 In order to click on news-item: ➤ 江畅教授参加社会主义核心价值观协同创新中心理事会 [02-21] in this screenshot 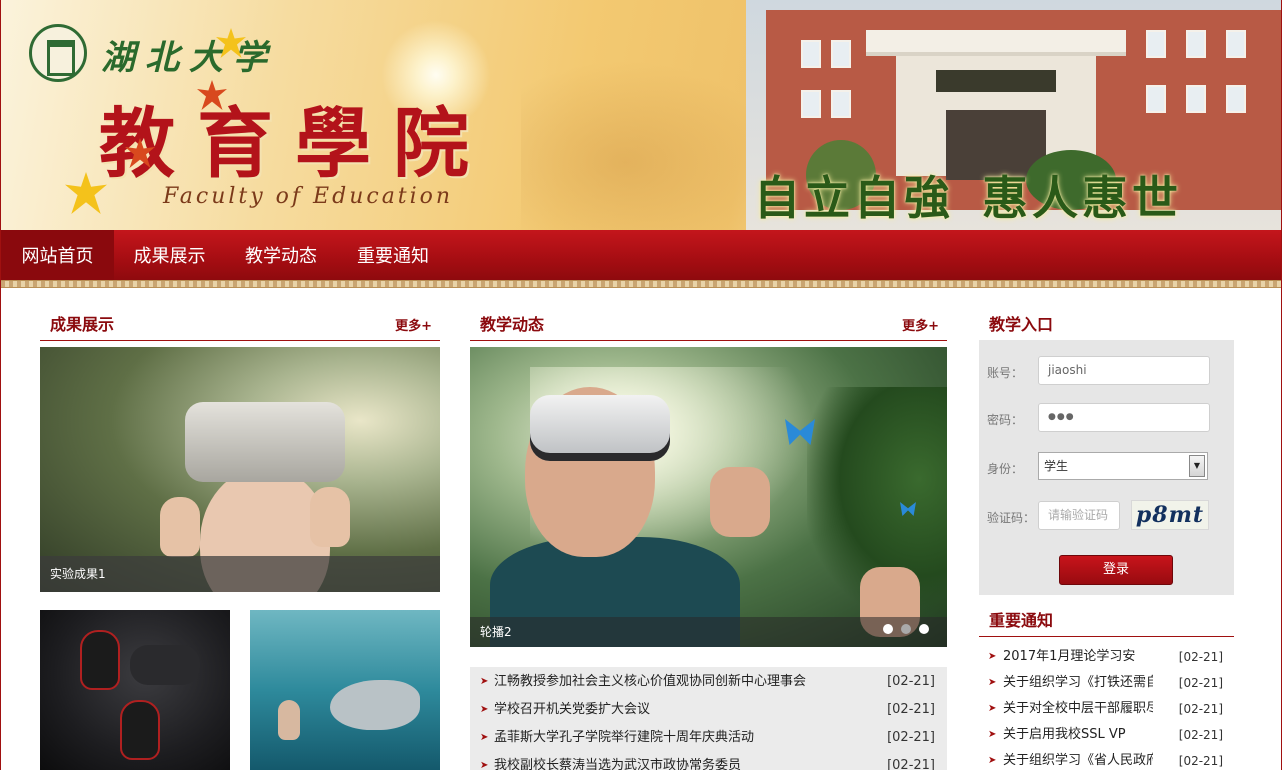, I will do `click(708, 682)`.